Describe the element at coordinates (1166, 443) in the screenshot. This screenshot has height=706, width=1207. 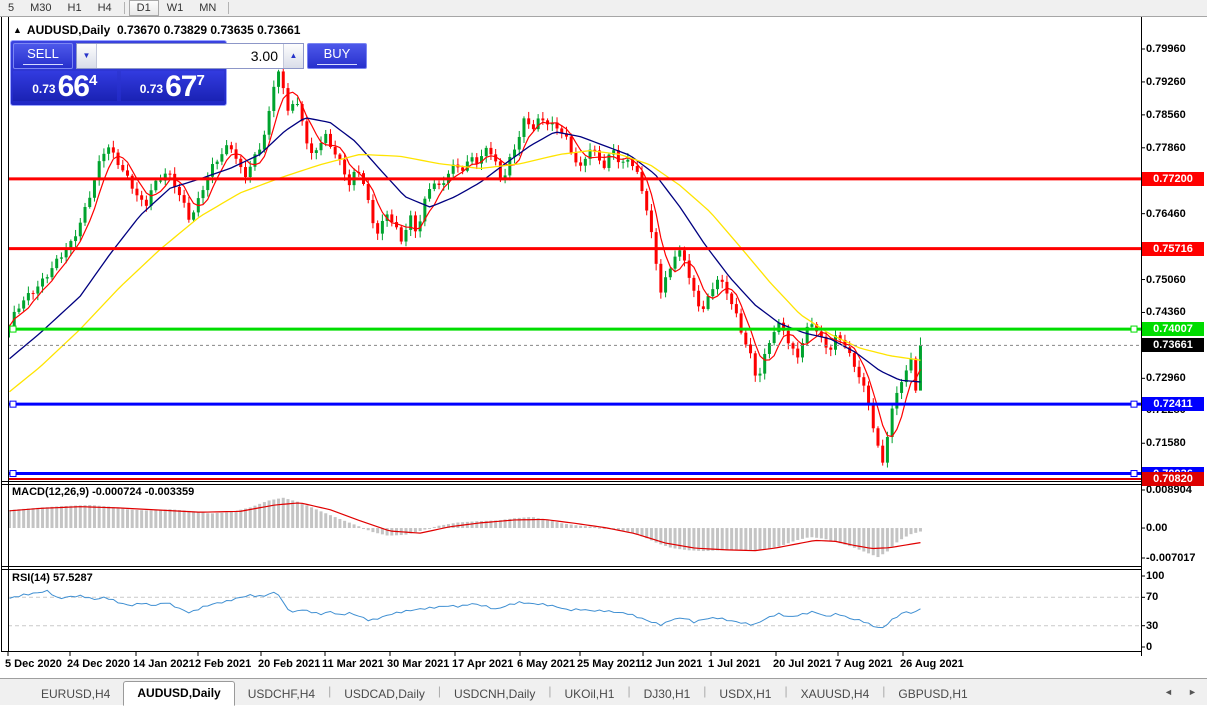
I see `axis-label: 0.71580` at that location.